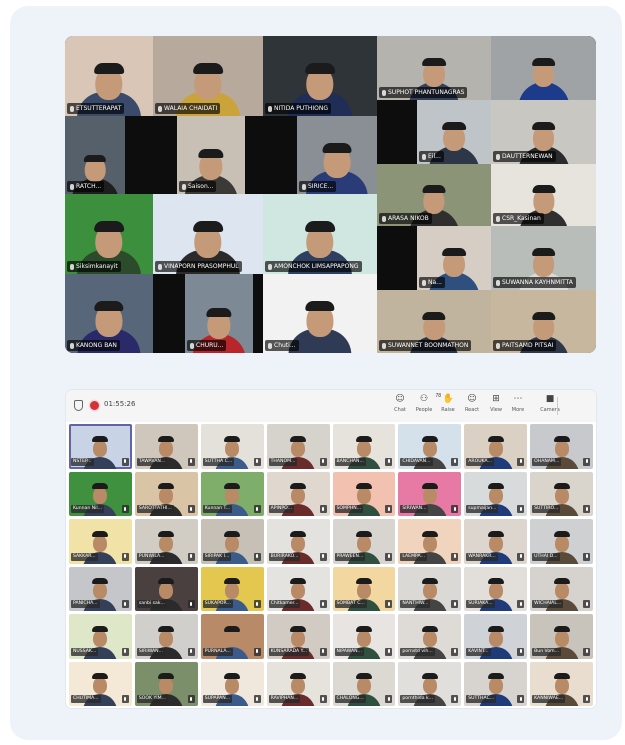  What do you see at coordinates (427, 406) in the screenshot?
I see `people-button: ⚇ People 78` at bounding box center [427, 406].